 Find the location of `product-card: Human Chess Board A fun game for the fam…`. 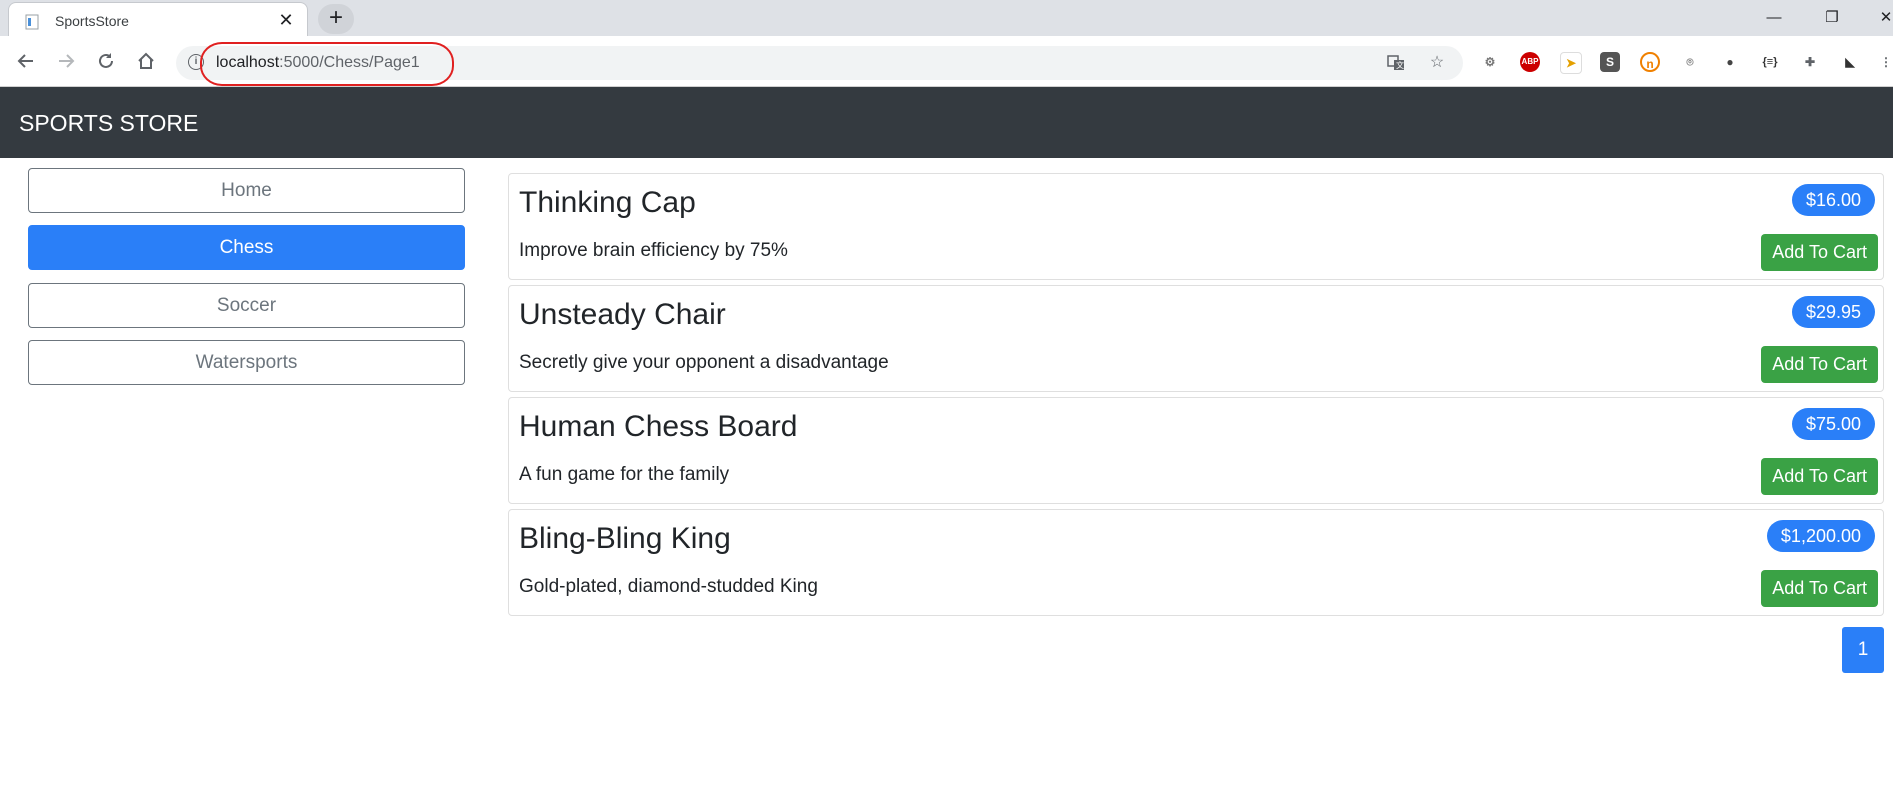

product-card: Human Chess Board A fun game for the fam… is located at coordinates (1196, 450).